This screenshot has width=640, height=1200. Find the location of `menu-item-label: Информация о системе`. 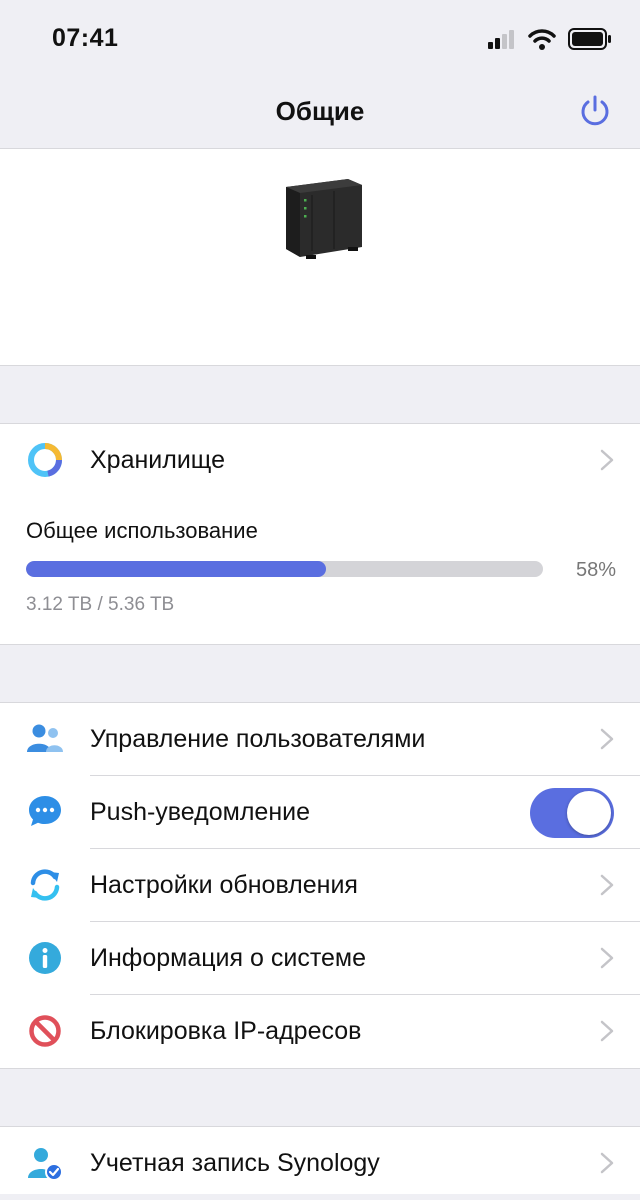

menu-item-label: Информация о системе is located at coordinates (228, 958).